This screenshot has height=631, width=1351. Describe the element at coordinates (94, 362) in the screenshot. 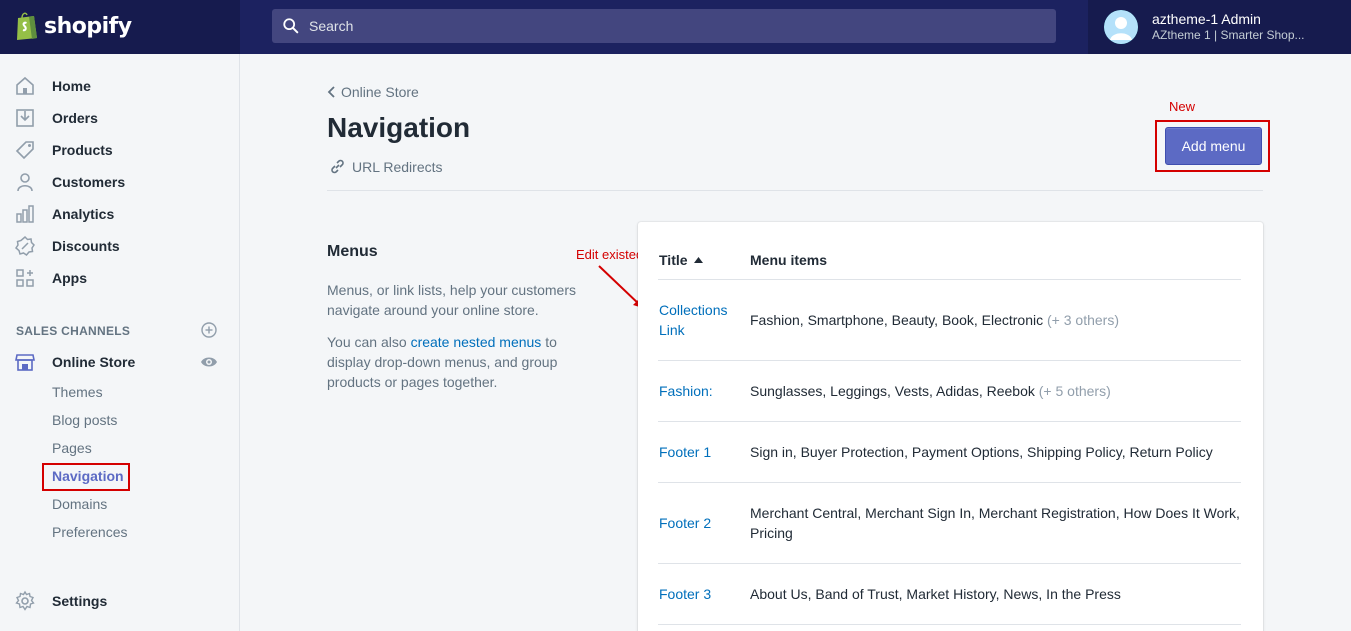

I see `sidebar-item-label: Online Store` at that location.